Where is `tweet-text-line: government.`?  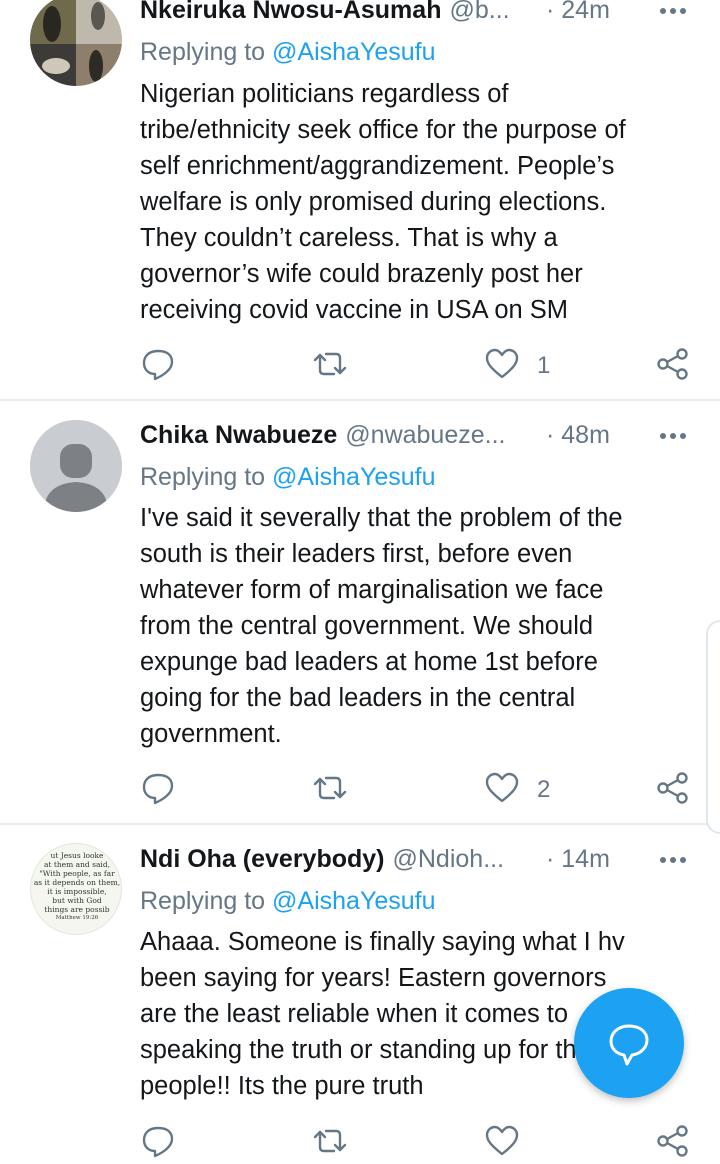 tweet-text-line: government. is located at coordinates (211, 734).